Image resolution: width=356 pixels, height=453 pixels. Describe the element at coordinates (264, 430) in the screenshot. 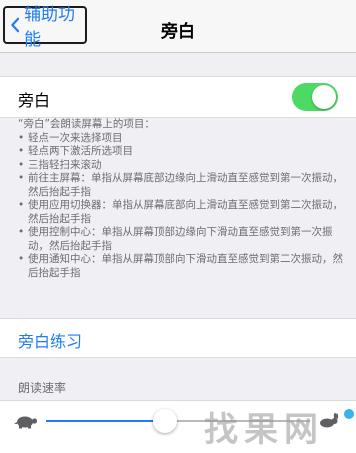

I see `watermark: 找果网` at that location.